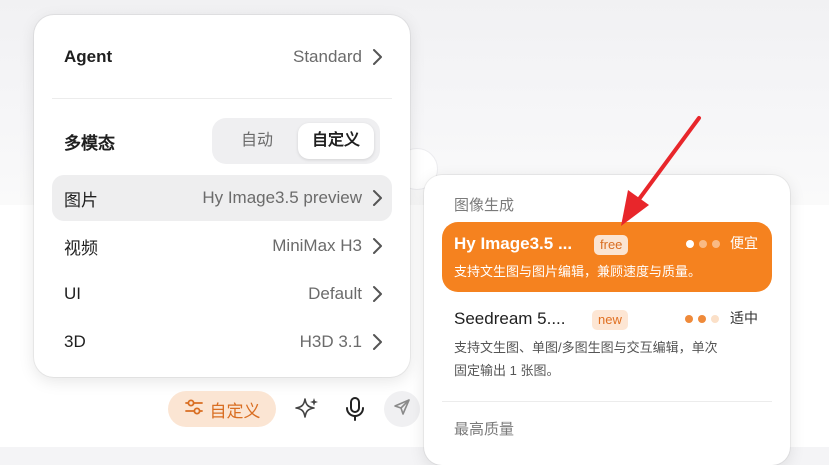  I want to click on model-description: 固定输出 1 张图。, so click(507, 370).